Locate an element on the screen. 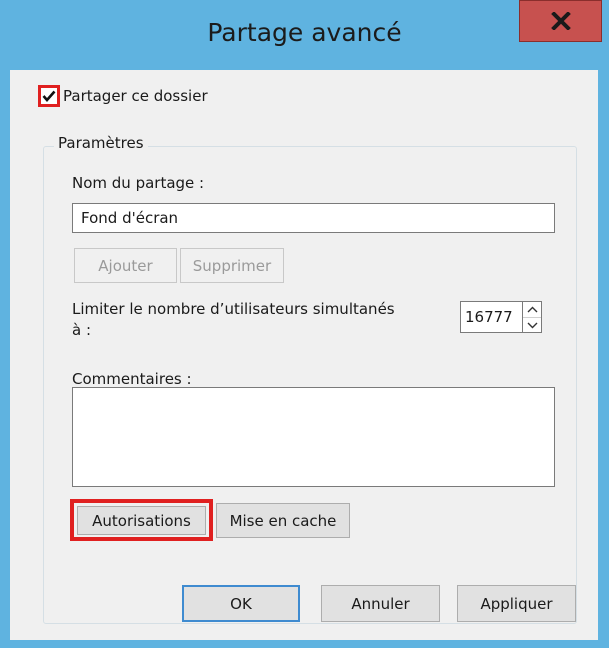  title-bar: Partage avancé is located at coordinates (304, 35).